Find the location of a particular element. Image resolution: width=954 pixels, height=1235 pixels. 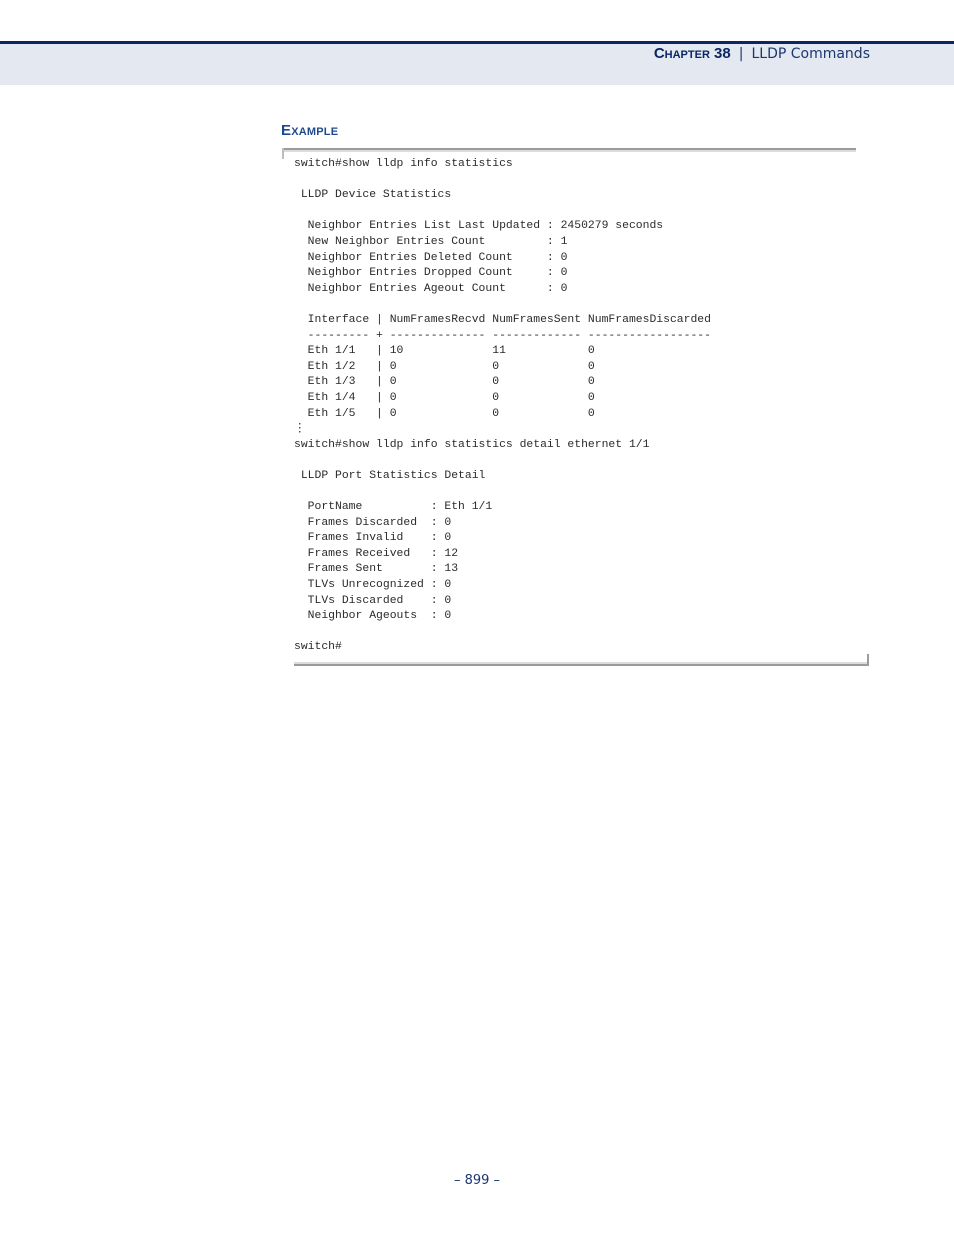

code-line: switch#show lldp info statistics is located at coordinates (403, 164).